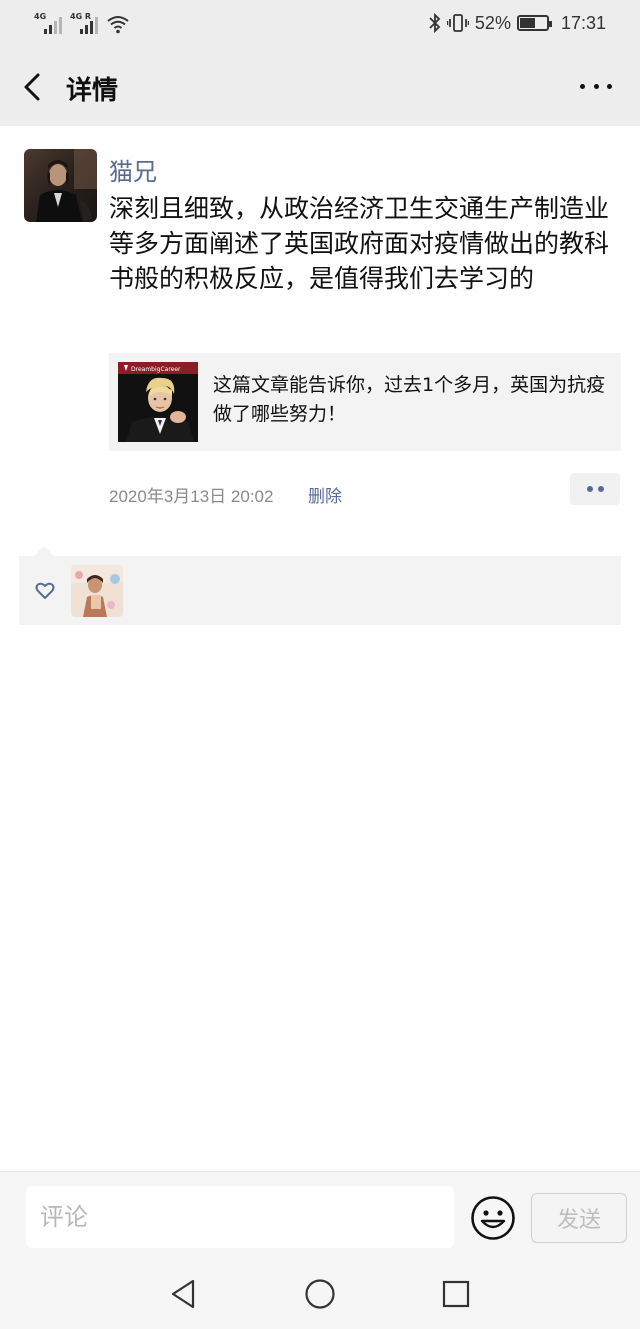 Image resolution: width=640 pixels, height=1329 pixels. What do you see at coordinates (435, 23) in the screenshot?
I see `bluetooth-icon` at bounding box center [435, 23].